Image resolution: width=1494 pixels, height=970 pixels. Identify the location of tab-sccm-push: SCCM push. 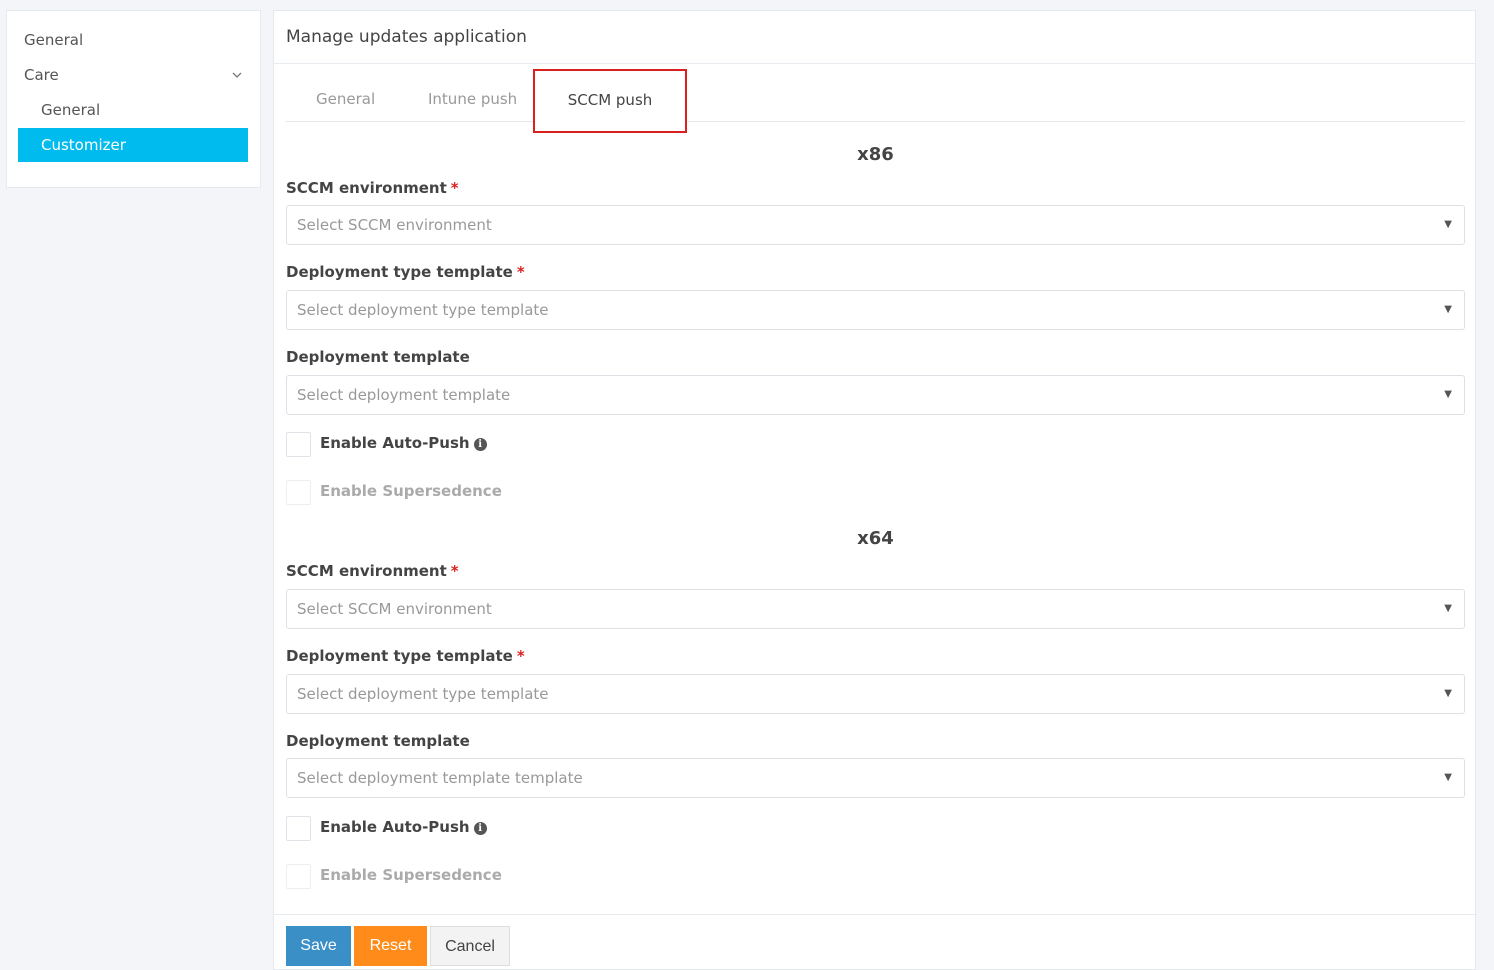
(610, 101).